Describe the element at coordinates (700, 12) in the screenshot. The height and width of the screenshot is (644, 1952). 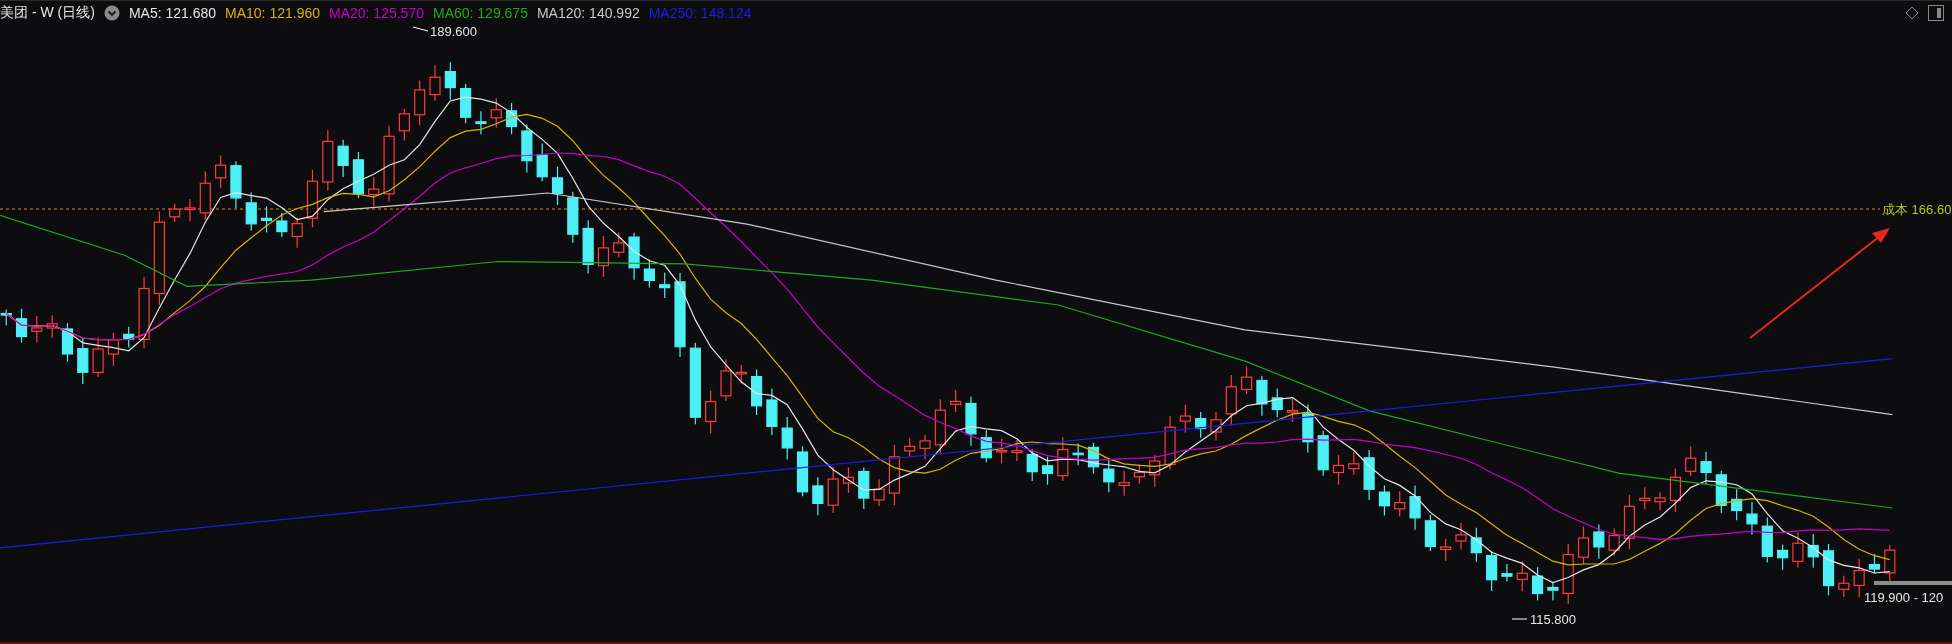
I see `moving-average-label: MA250: 148.124` at that location.